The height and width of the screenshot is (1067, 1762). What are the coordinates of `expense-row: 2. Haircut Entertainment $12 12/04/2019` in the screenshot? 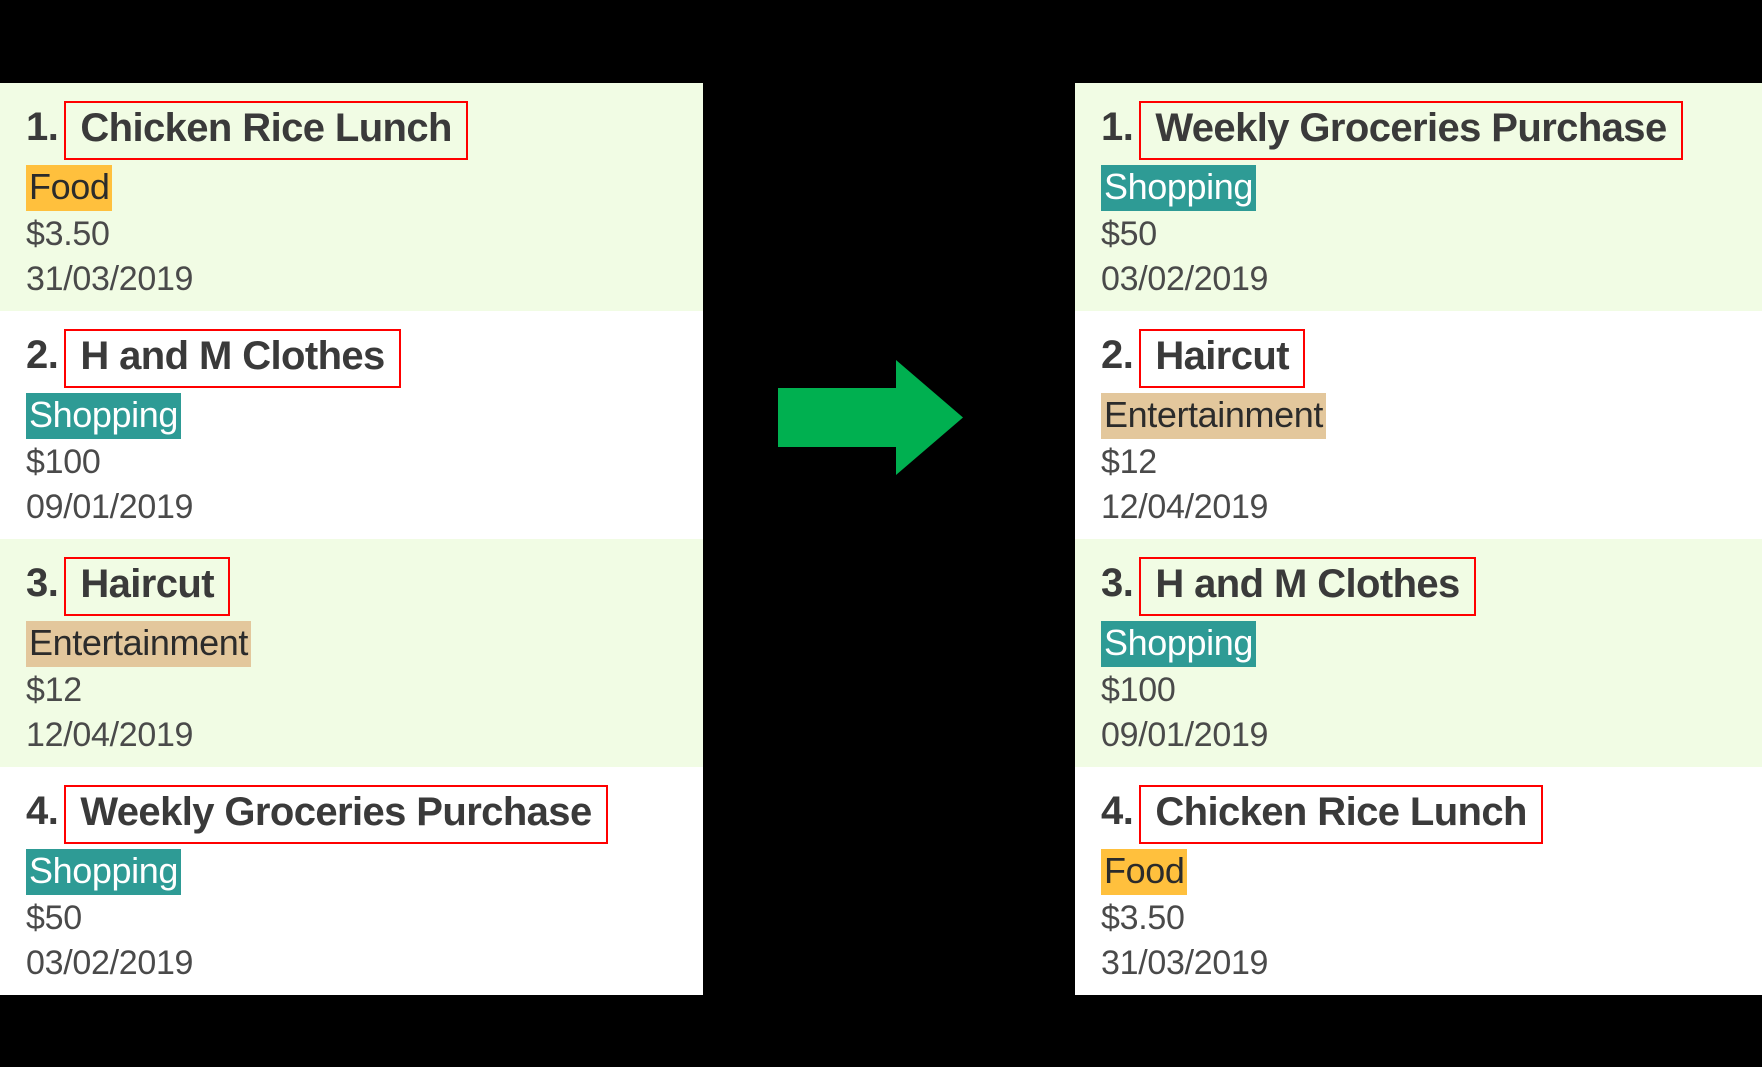 It's located at (1418, 425).